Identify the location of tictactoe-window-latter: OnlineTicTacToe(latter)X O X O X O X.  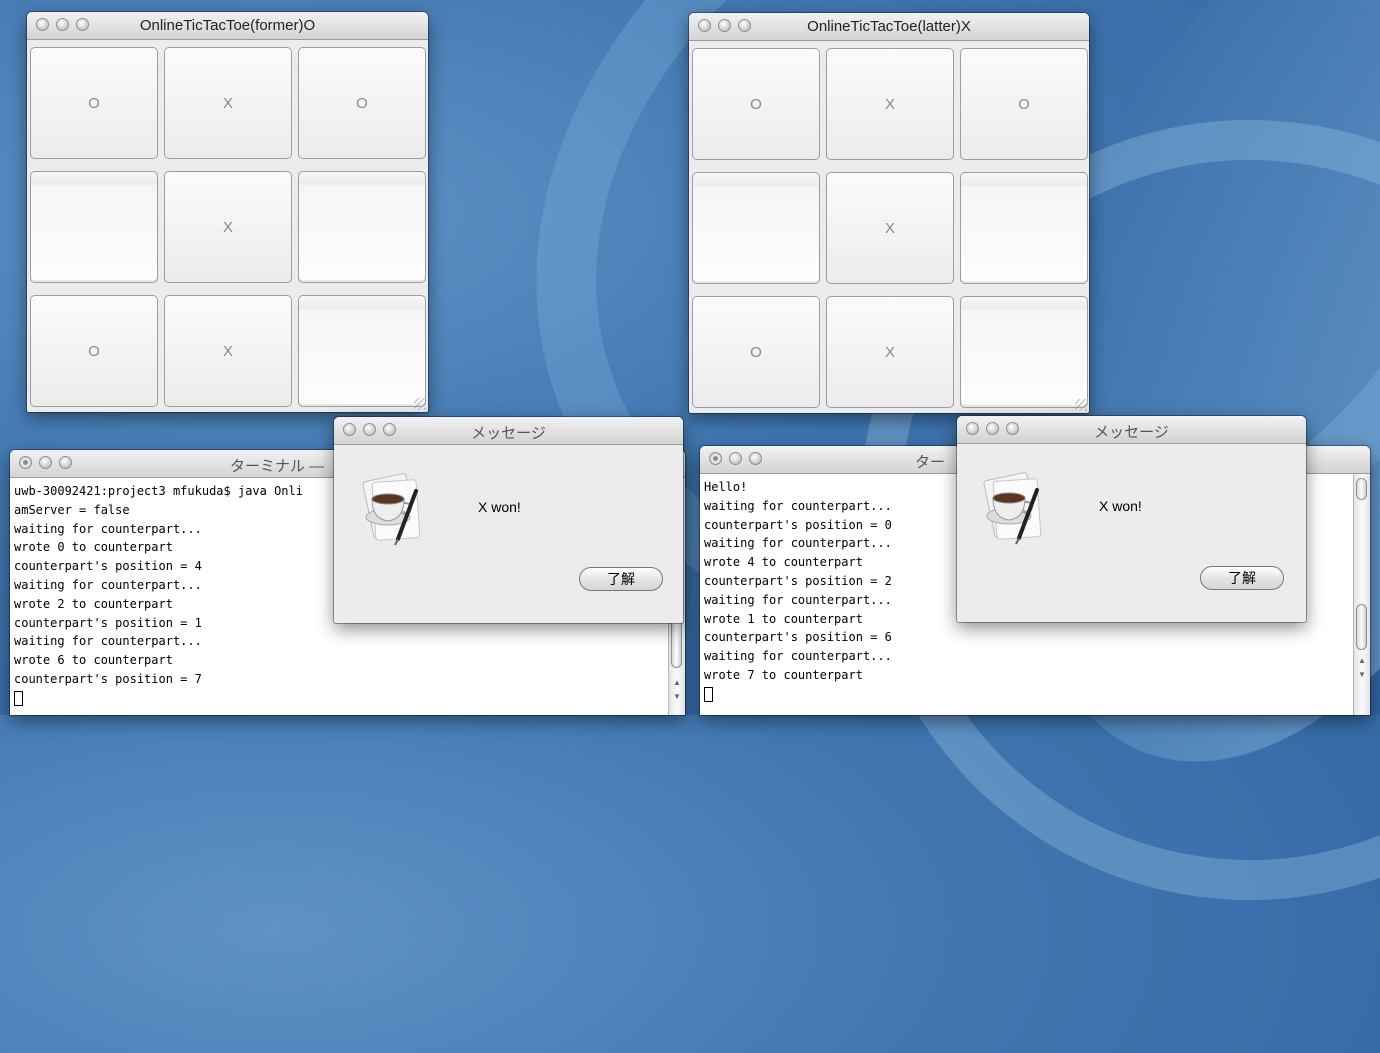
(889, 213).